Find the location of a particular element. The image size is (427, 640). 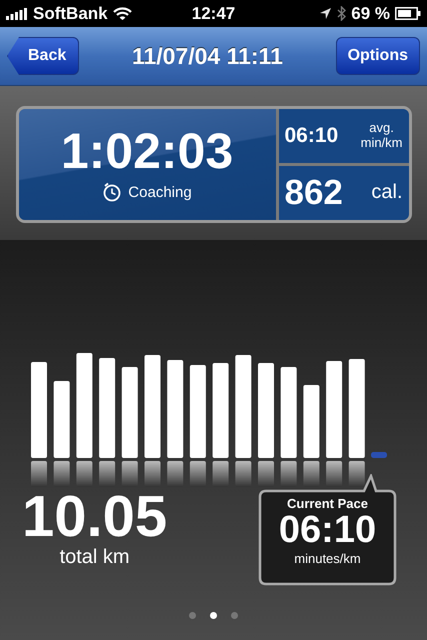

nav-title: 11/07/04 11:11 is located at coordinates (207, 56).